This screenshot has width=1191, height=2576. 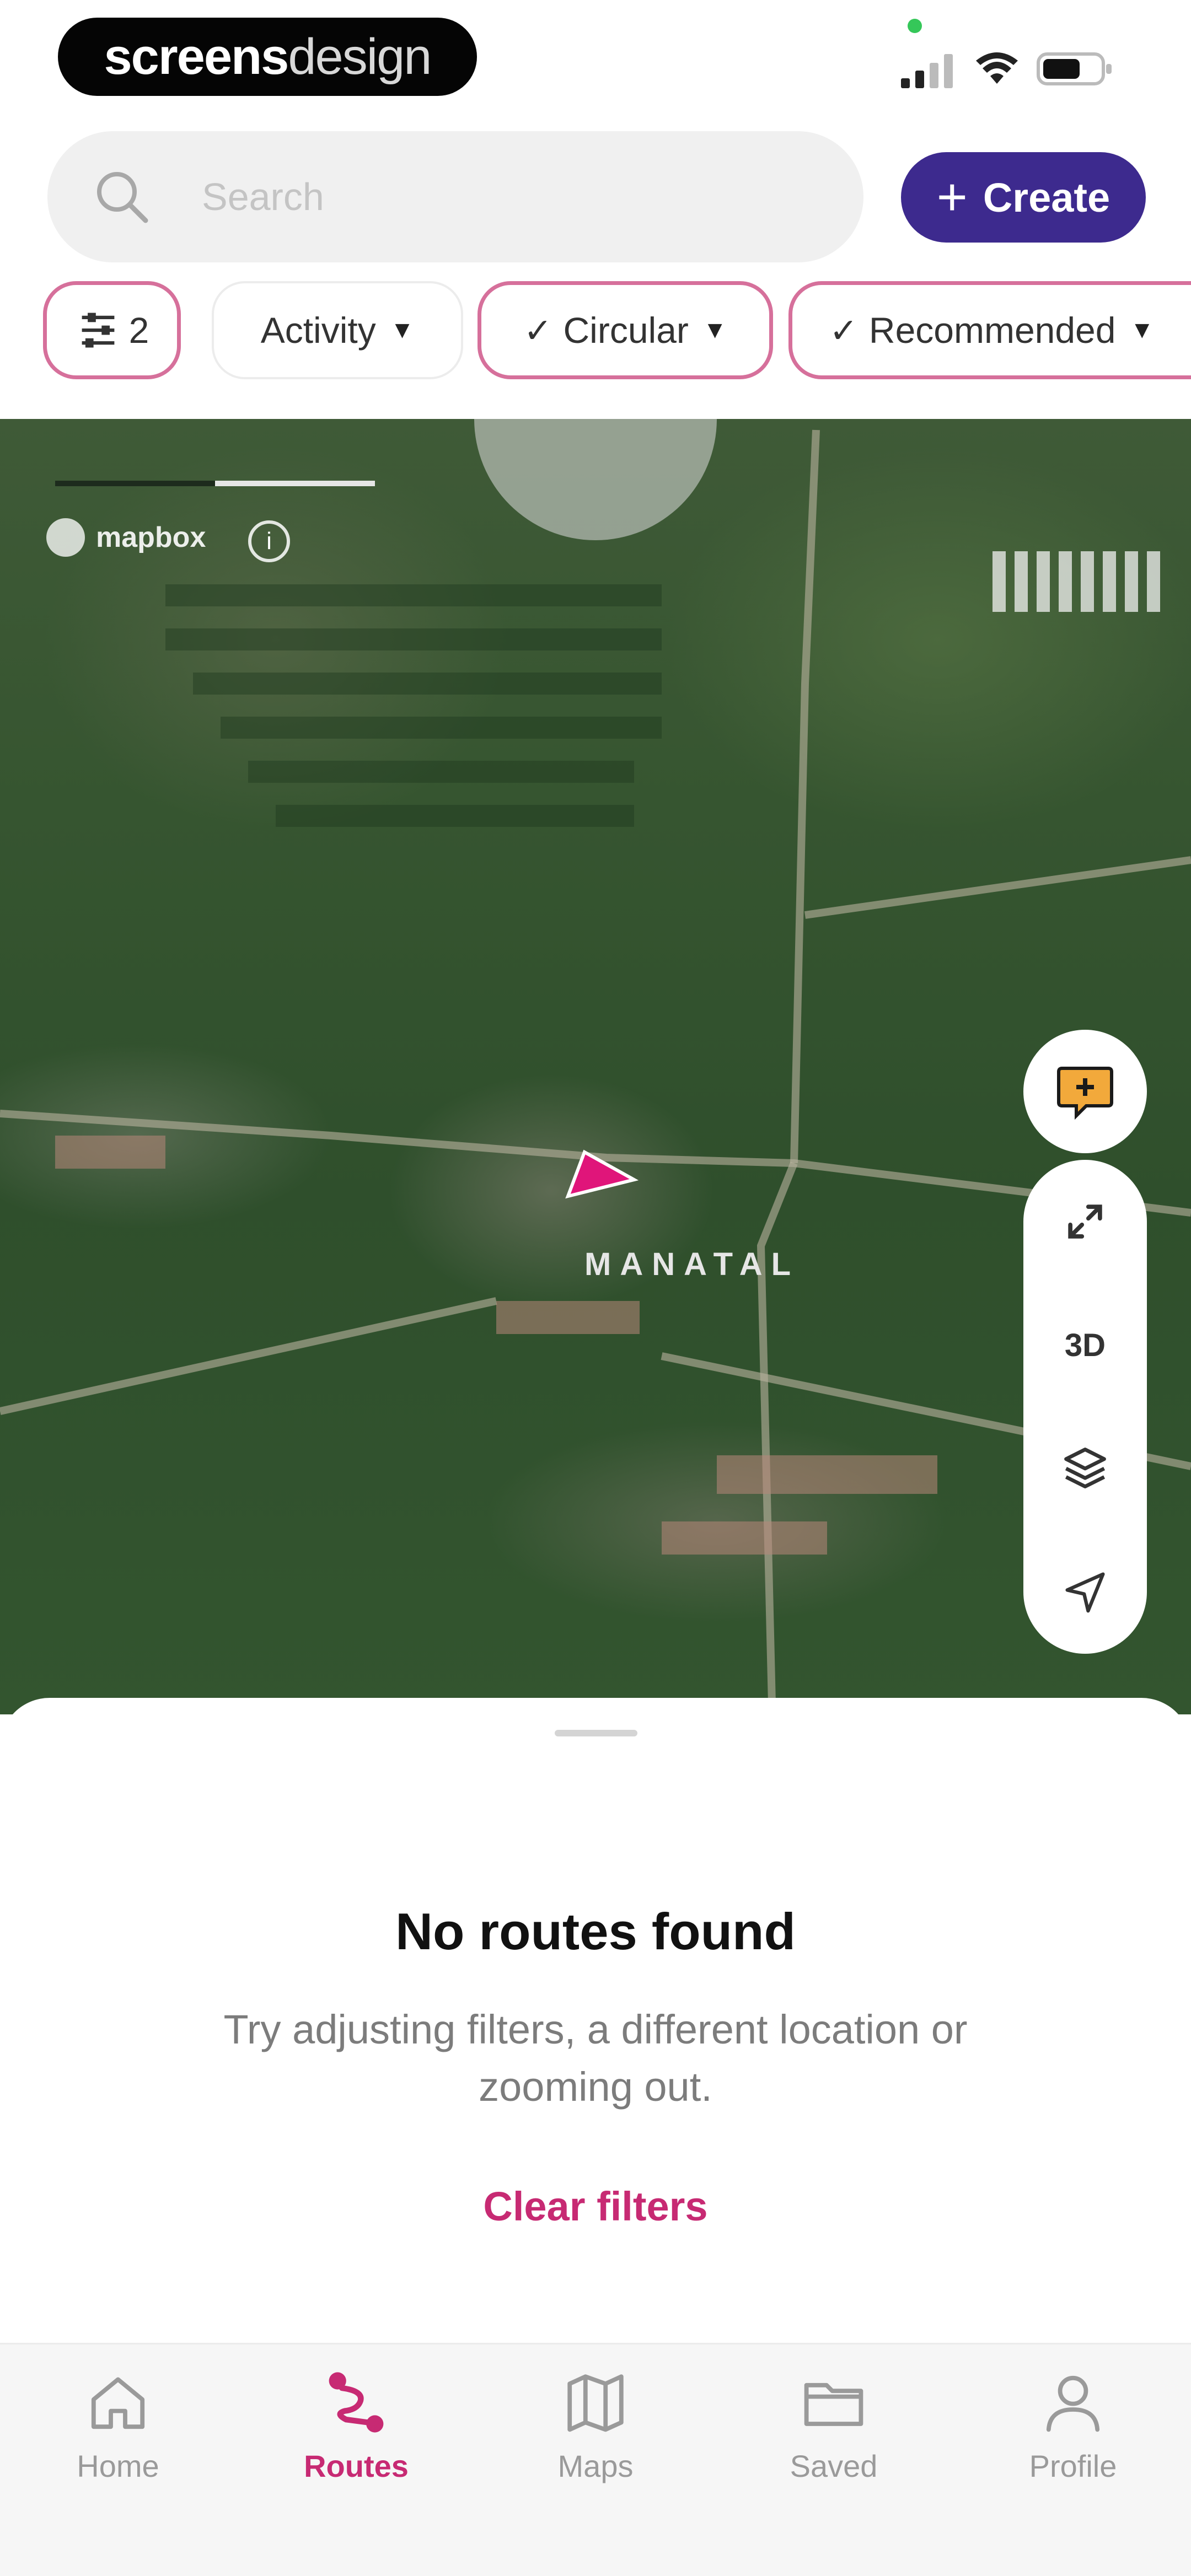 What do you see at coordinates (1085, 1345) in the screenshot?
I see `three-d-toggle: 3D` at bounding box center [1085, 1345].